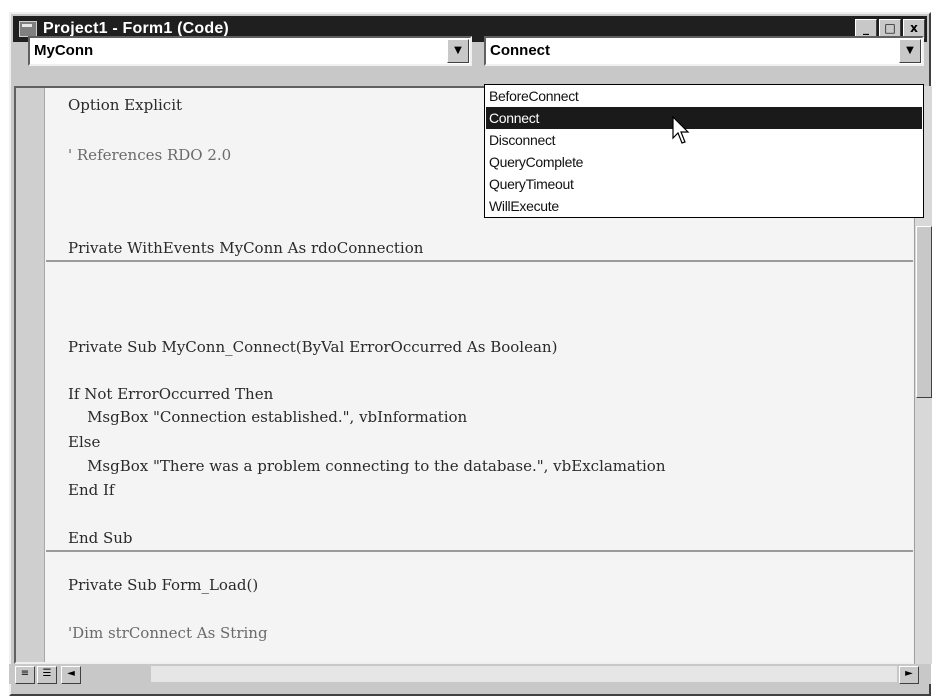 This screenshot has width=935, height=698. What do you see at coordinates (681, 130) in the screenshot?
I see `mouse-pointer-icon` at bounding box center [681, 130].